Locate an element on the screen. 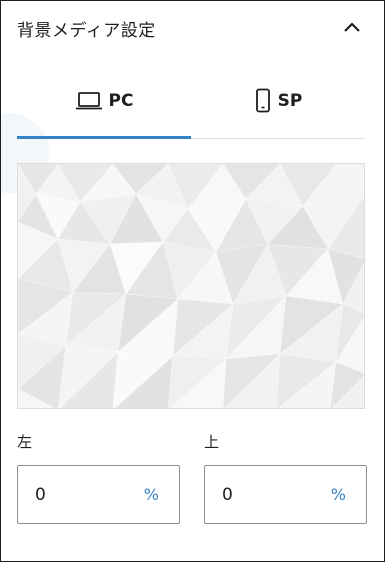 The width and height of the screenshot is (385, 562). top-position-input is located at coordinates (262, 494).